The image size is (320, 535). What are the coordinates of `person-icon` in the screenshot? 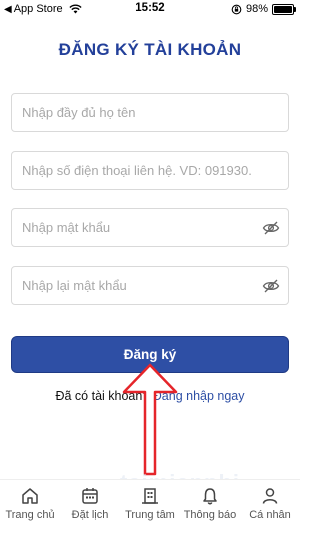 It's located at (270, 496).